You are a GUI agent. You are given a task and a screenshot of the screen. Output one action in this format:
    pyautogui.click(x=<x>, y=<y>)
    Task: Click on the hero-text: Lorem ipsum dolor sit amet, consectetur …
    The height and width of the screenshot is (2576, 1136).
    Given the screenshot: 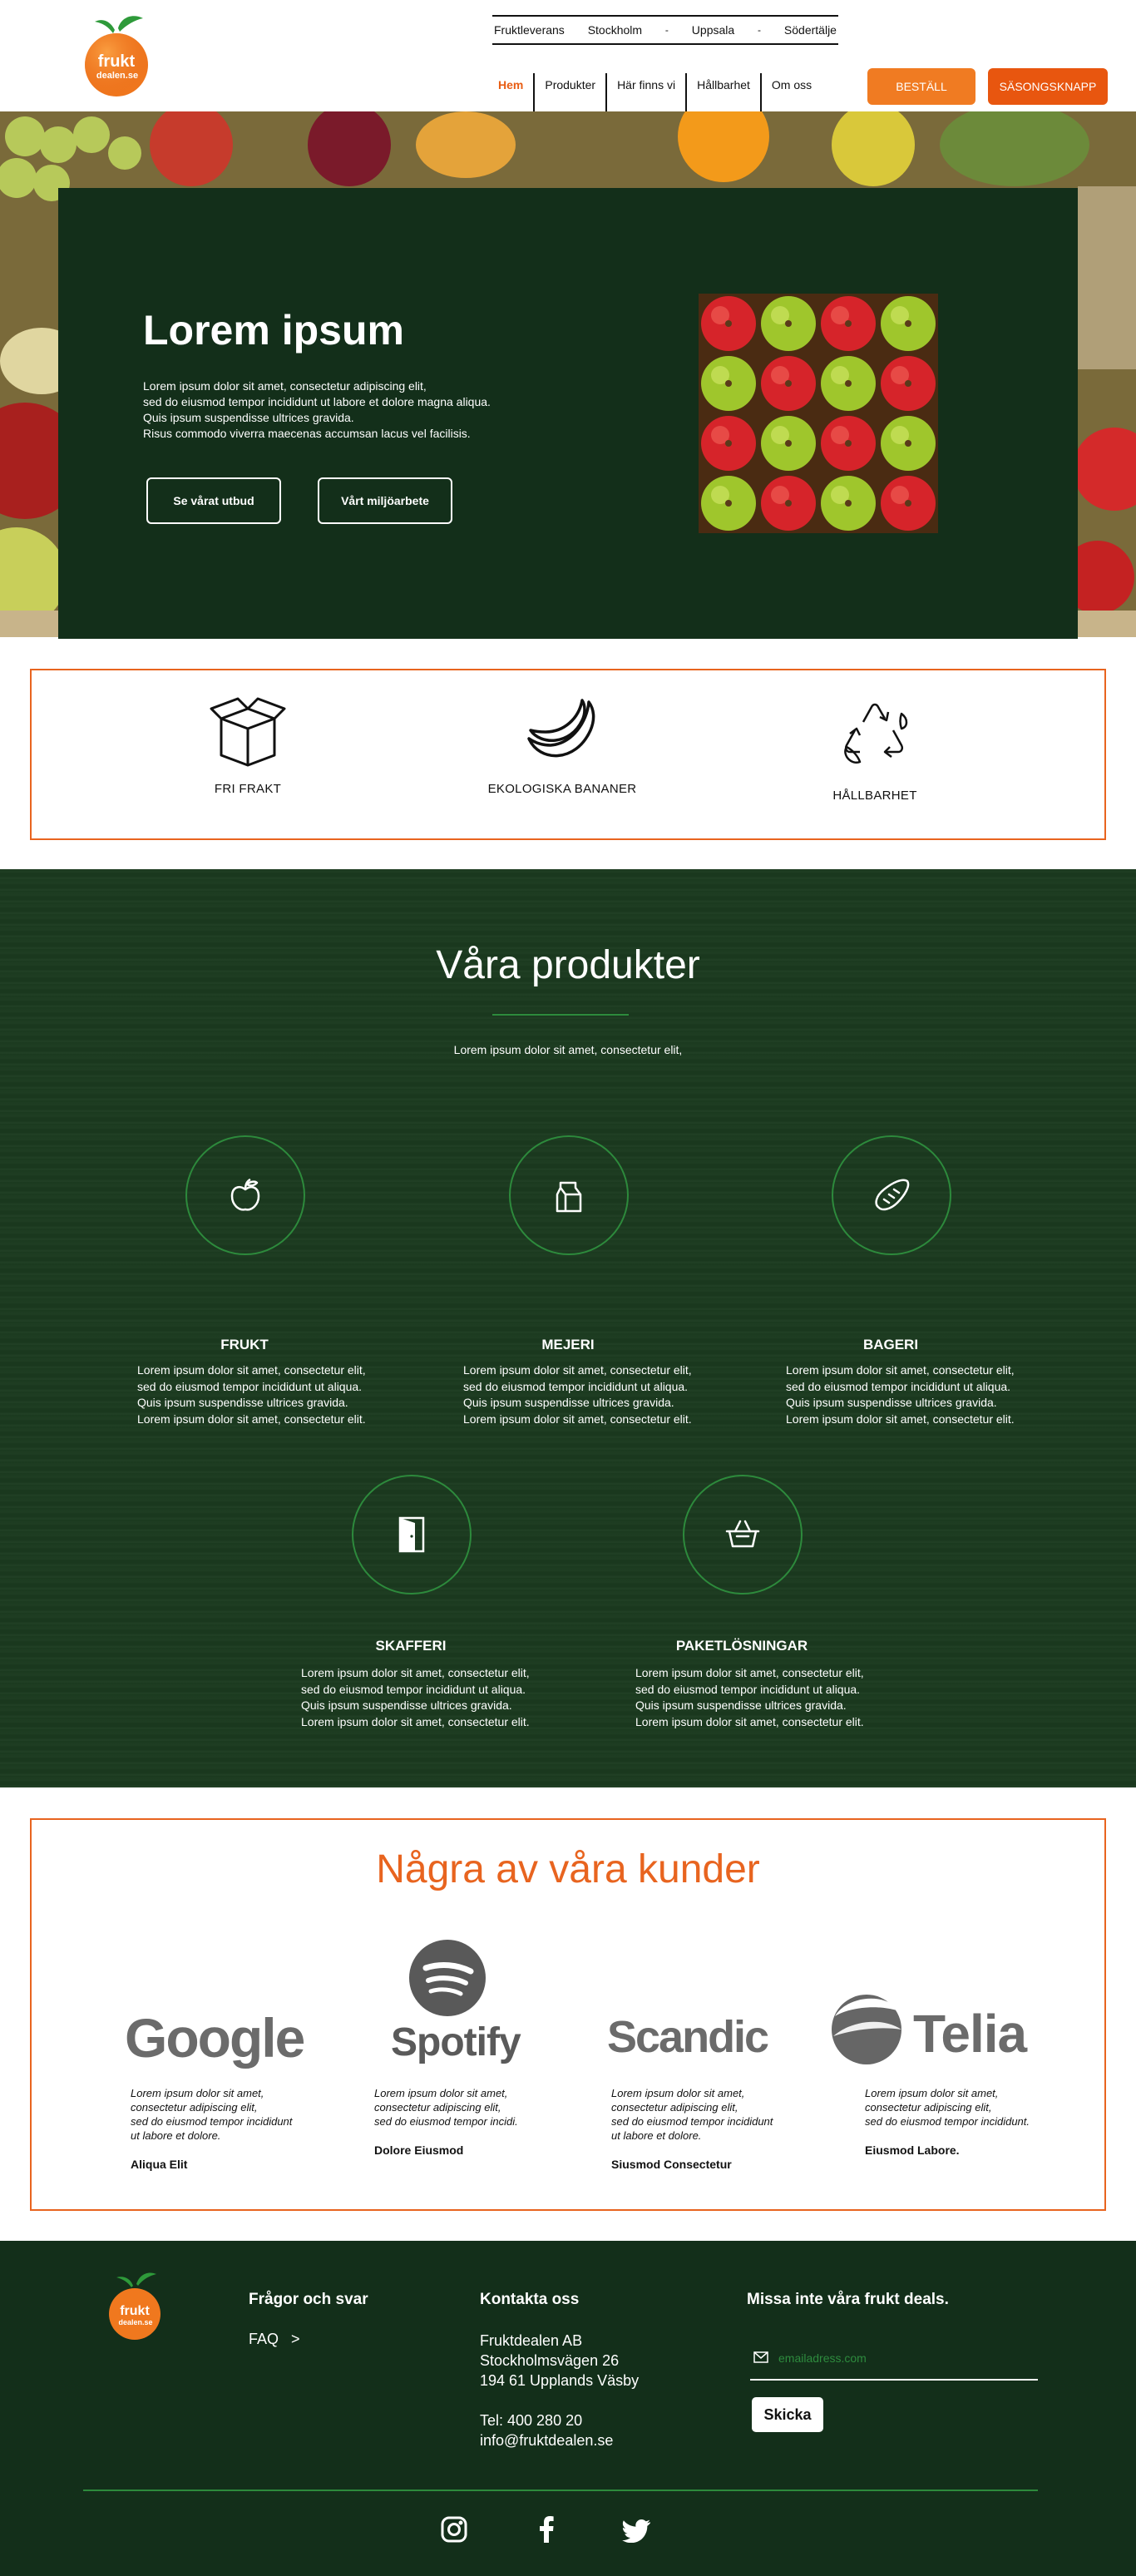 What is the action you would take?
    pyautogui.click(x=359, y=410)
    